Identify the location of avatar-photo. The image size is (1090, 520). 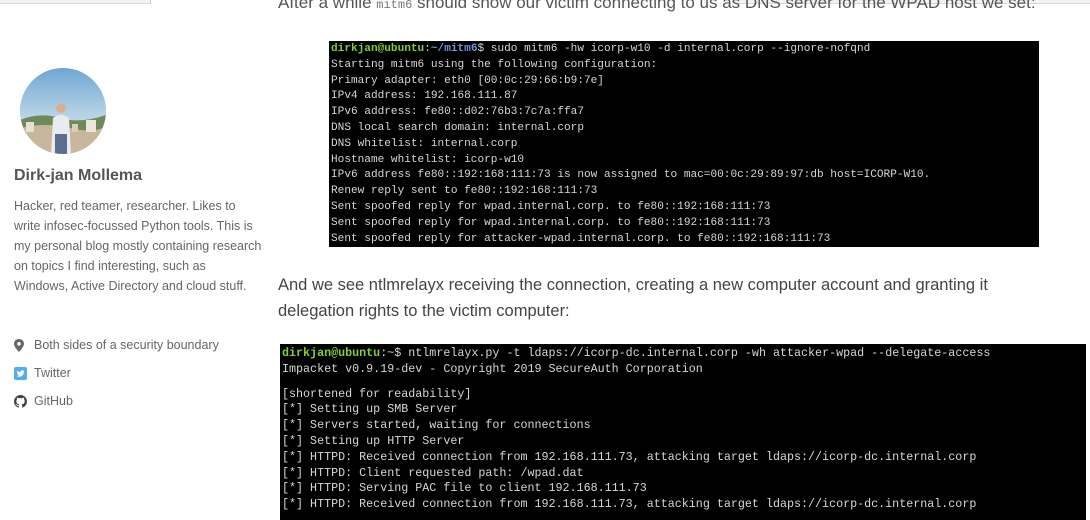
(63, 111).